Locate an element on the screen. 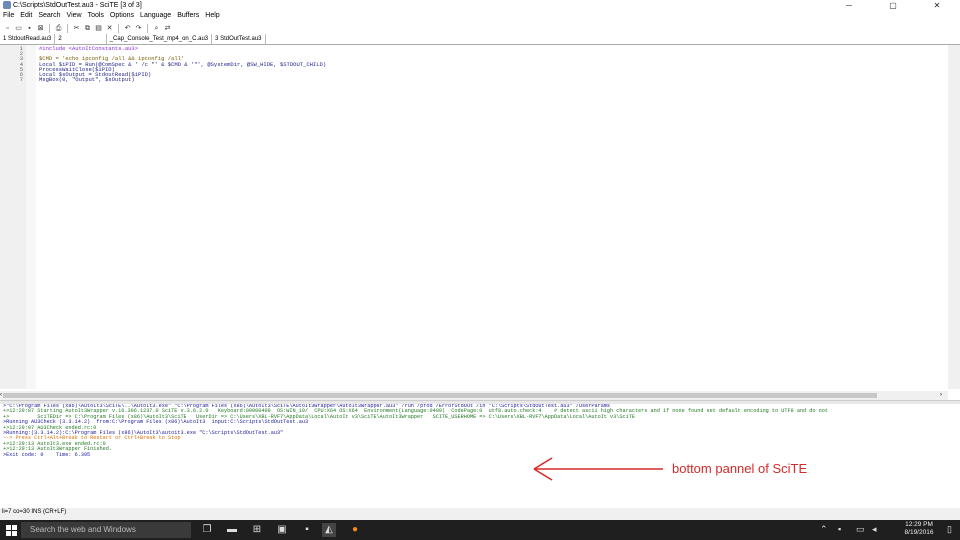 This screenshot has height=540, width=960. replace-icon: ⇄ is located at coordinates (167, 28).